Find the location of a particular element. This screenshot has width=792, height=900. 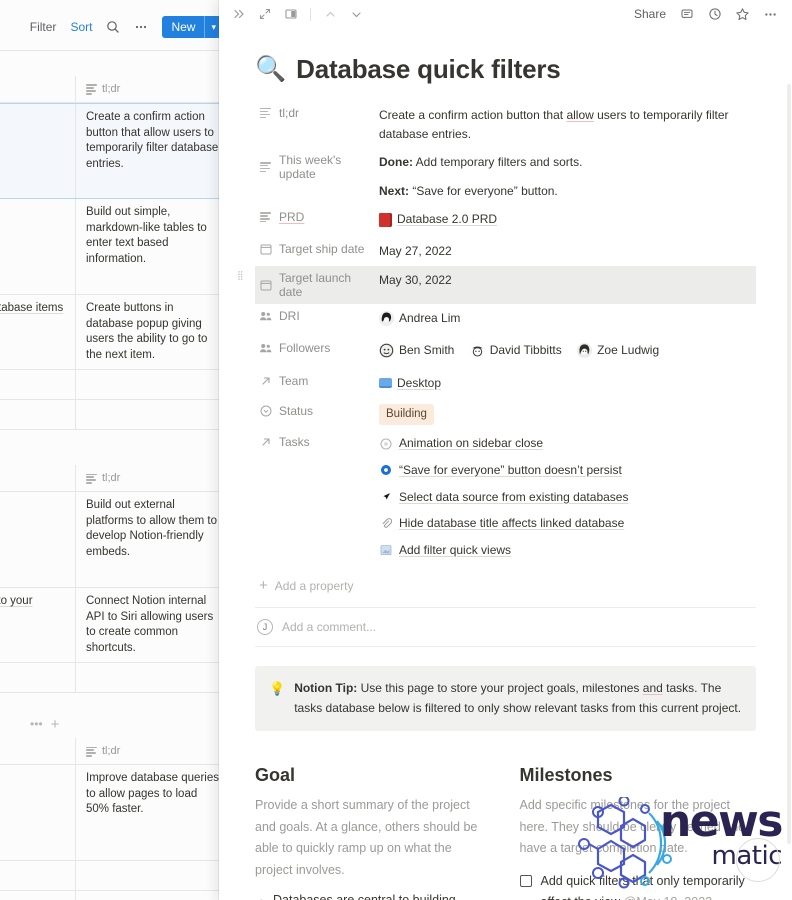

avatar: J is located at coordinates (265, 627).